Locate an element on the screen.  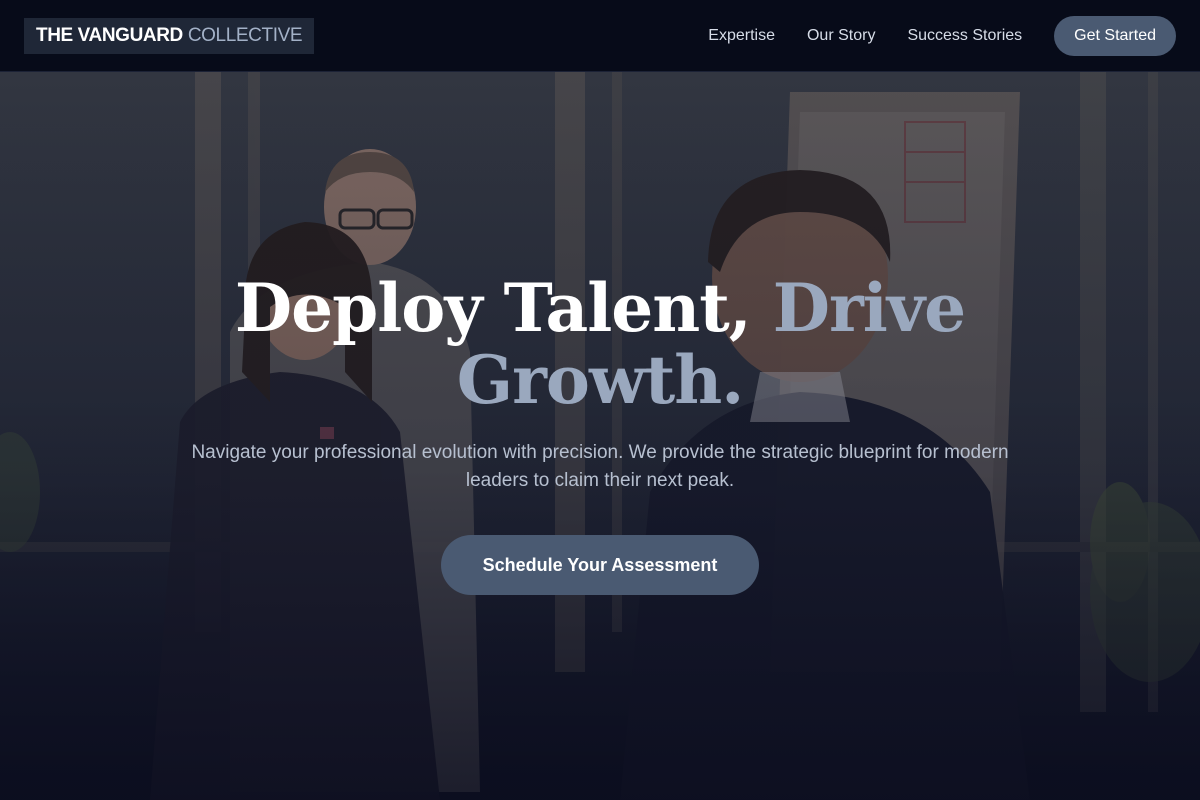
nav-link-expertise: Expertise is located at coordinates (741, 36).